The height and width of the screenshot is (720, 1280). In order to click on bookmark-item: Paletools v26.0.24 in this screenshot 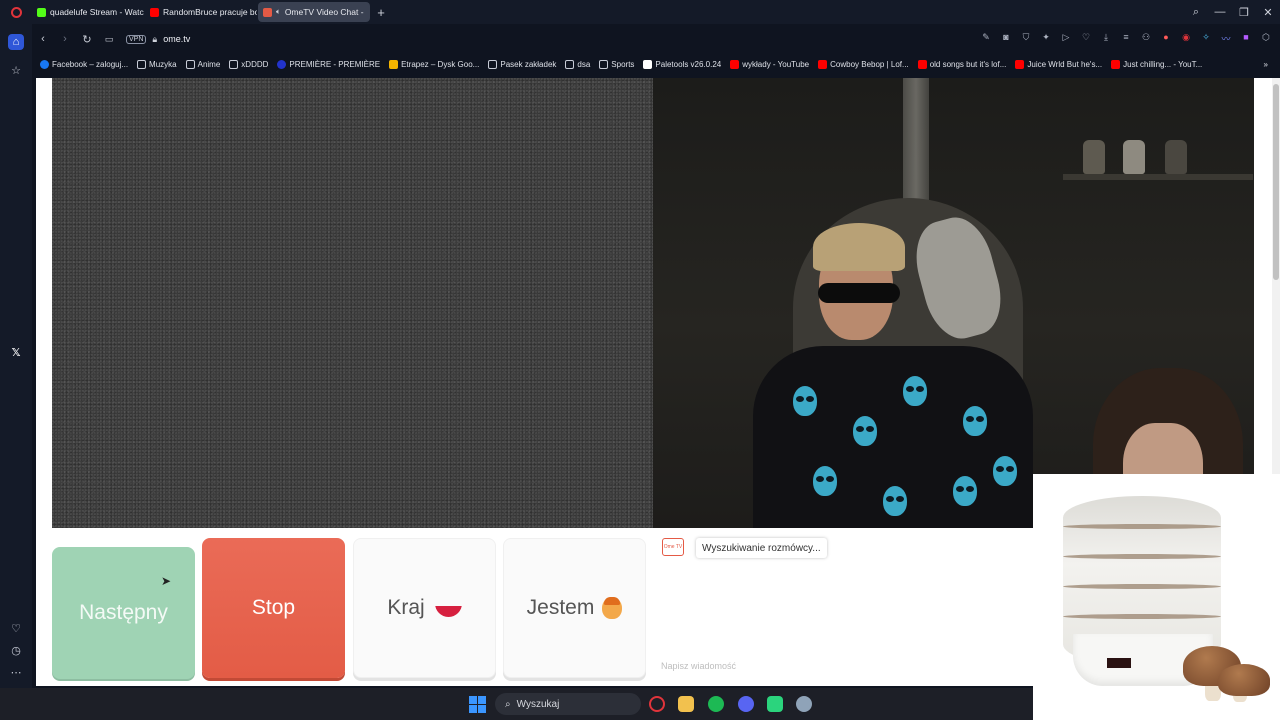, I will do `click(682, 64)`.